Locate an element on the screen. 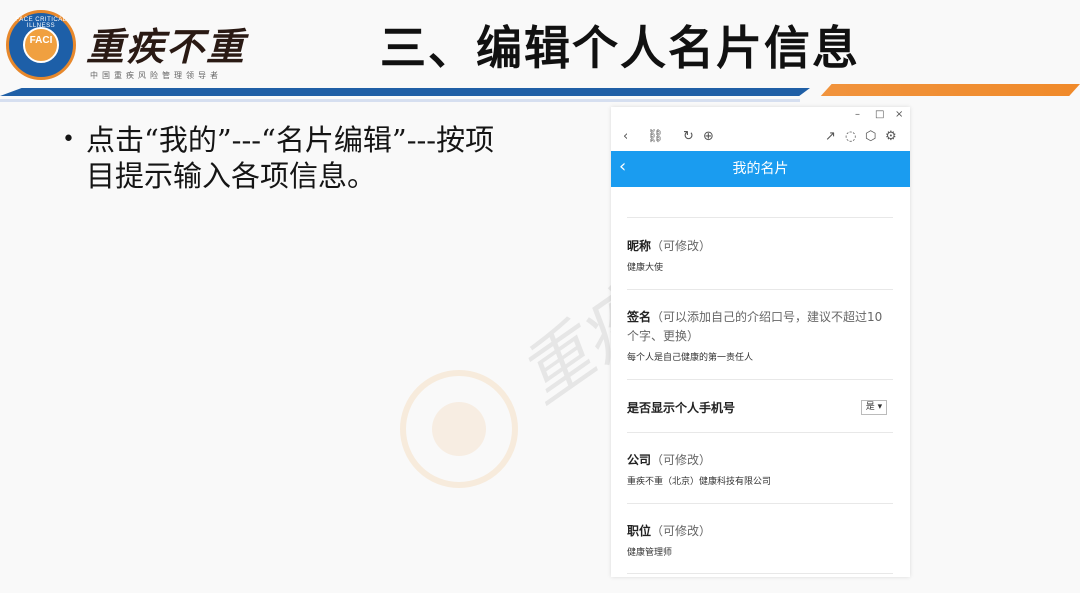 The image size is (1080, 593). bullet-text: 点击“我的”---“名片编辑”---按项目提示输入各项信息。 is located at coordinates (290, 158).